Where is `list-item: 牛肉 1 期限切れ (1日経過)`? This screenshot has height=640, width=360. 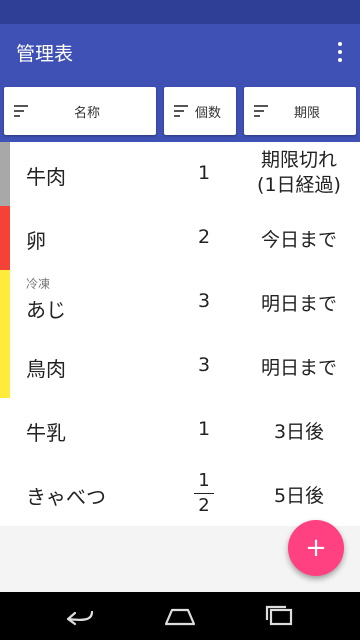
list-item: 牛肉 1 期限切れ (1日経過) is located at coordinates (180, 174).